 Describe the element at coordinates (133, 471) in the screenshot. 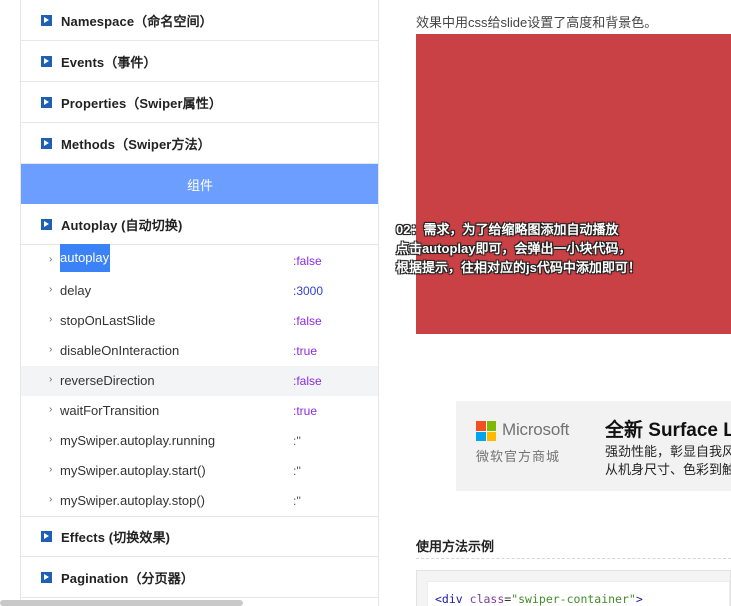

I see `menu-item-name: mySwiper.autoplay.start()` at that location.